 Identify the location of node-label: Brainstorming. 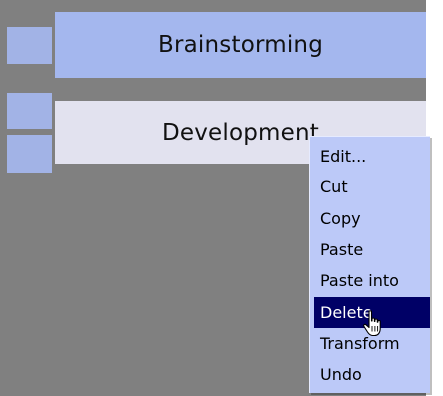
(240, 45).